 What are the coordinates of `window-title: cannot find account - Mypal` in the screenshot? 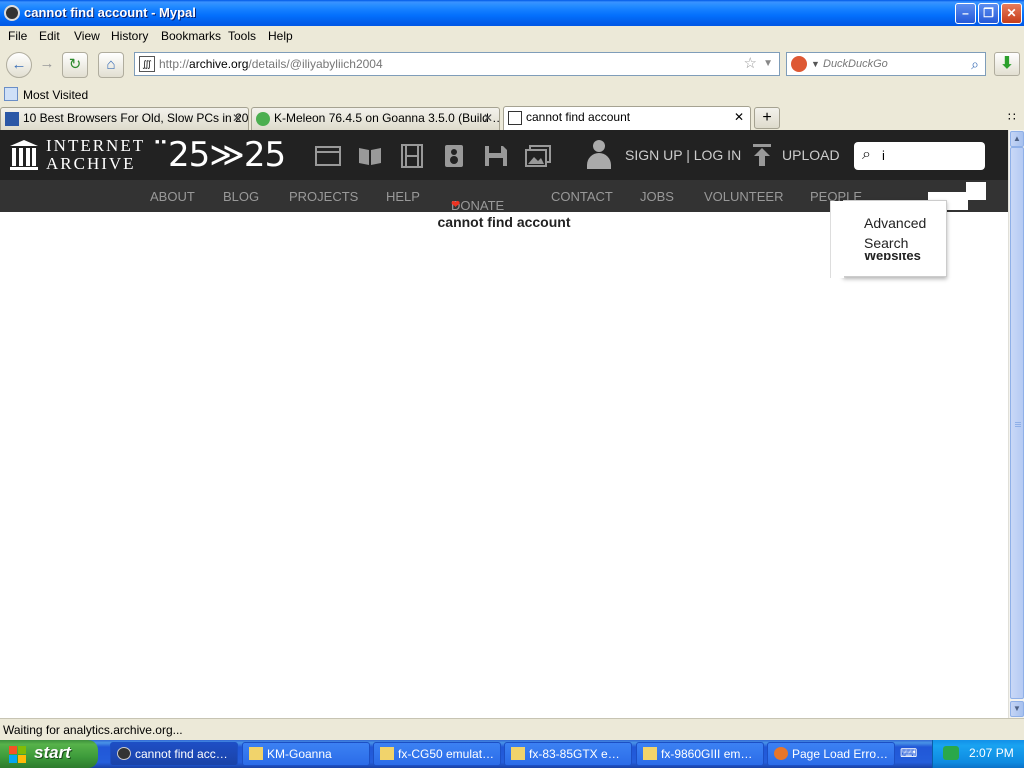 It's located at (110, 12).